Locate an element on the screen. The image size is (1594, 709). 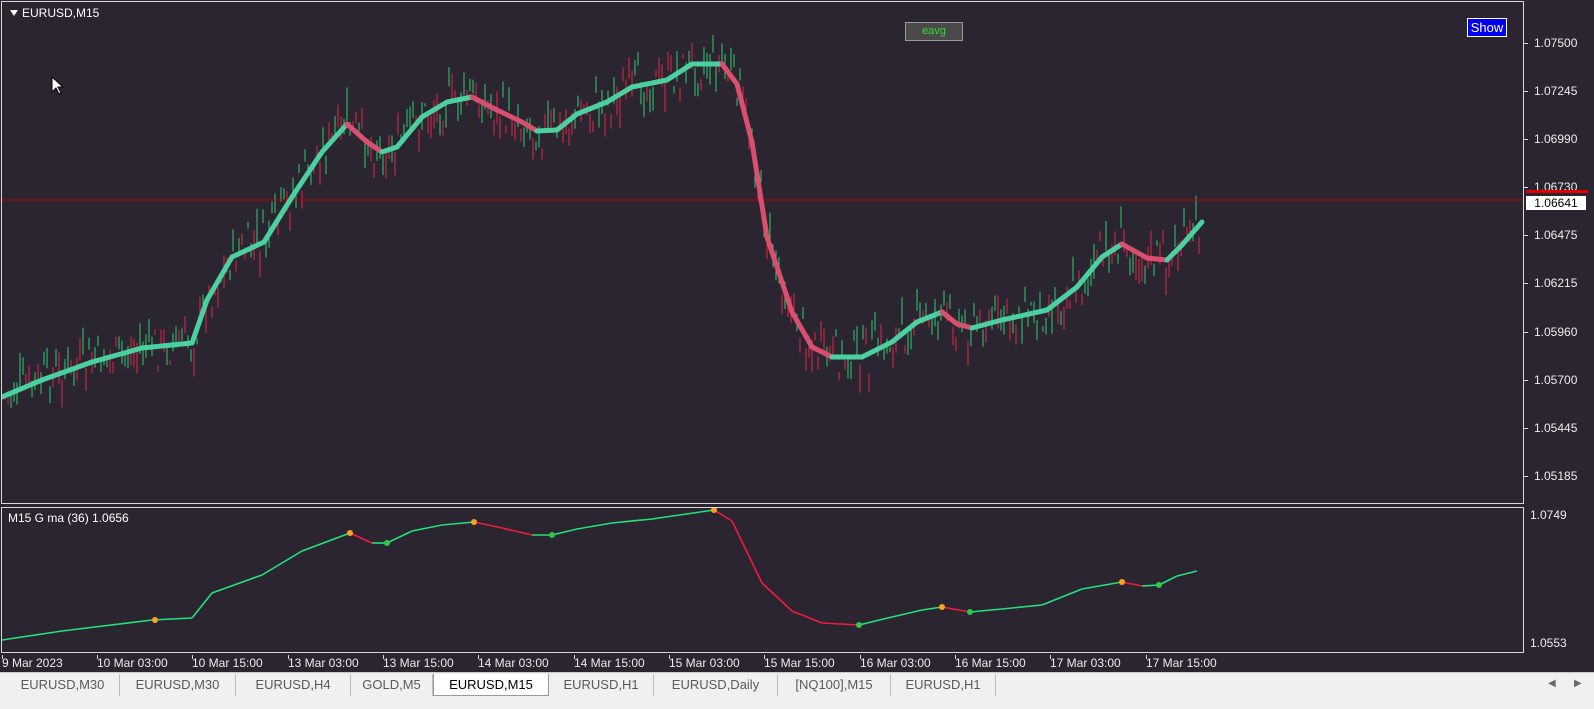
show-button: Show is located at coordinates (1487, 27).